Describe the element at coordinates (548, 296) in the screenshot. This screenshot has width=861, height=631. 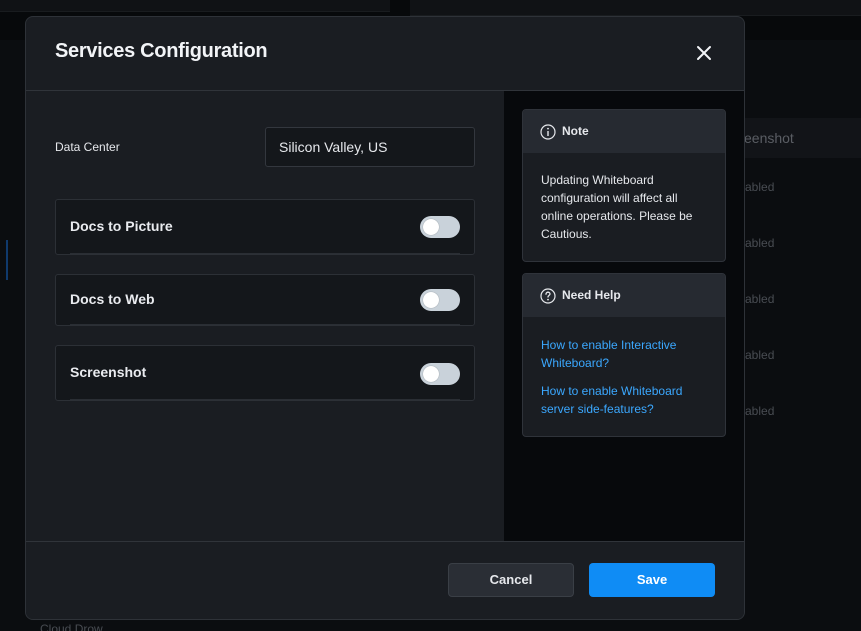
I see `question-icon` at that location.